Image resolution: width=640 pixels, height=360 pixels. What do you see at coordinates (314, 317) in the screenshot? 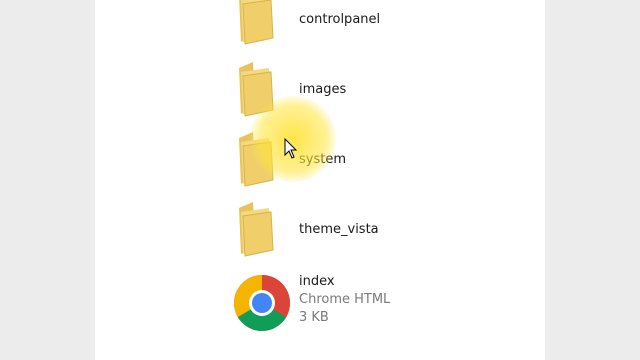
I see `file-size: 3 KB` at bounding box center [314, 317].